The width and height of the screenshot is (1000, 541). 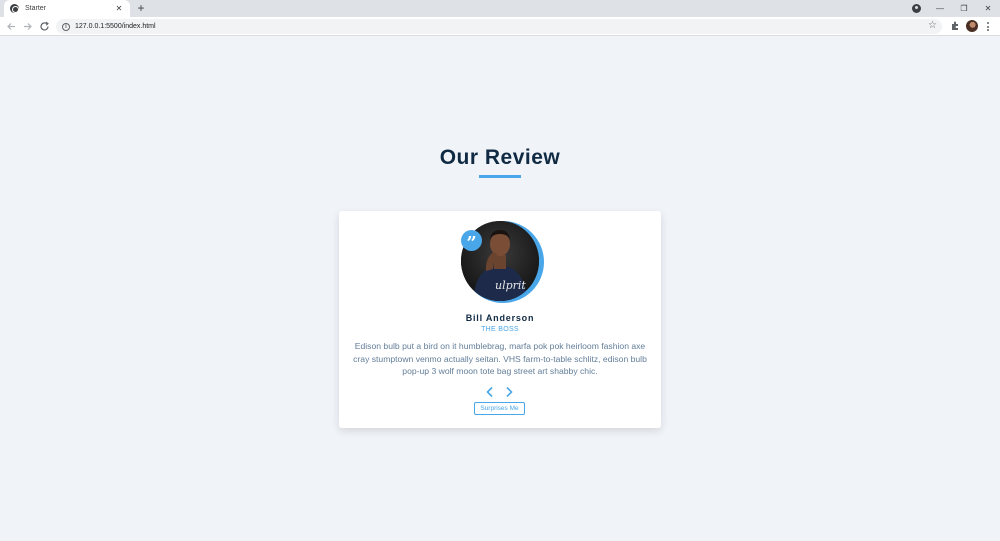 What do you see at coordinates (499, 408) in the screenshot?
I see `surprise-me-button: Surprises Me` at bounding box center [499, 408].